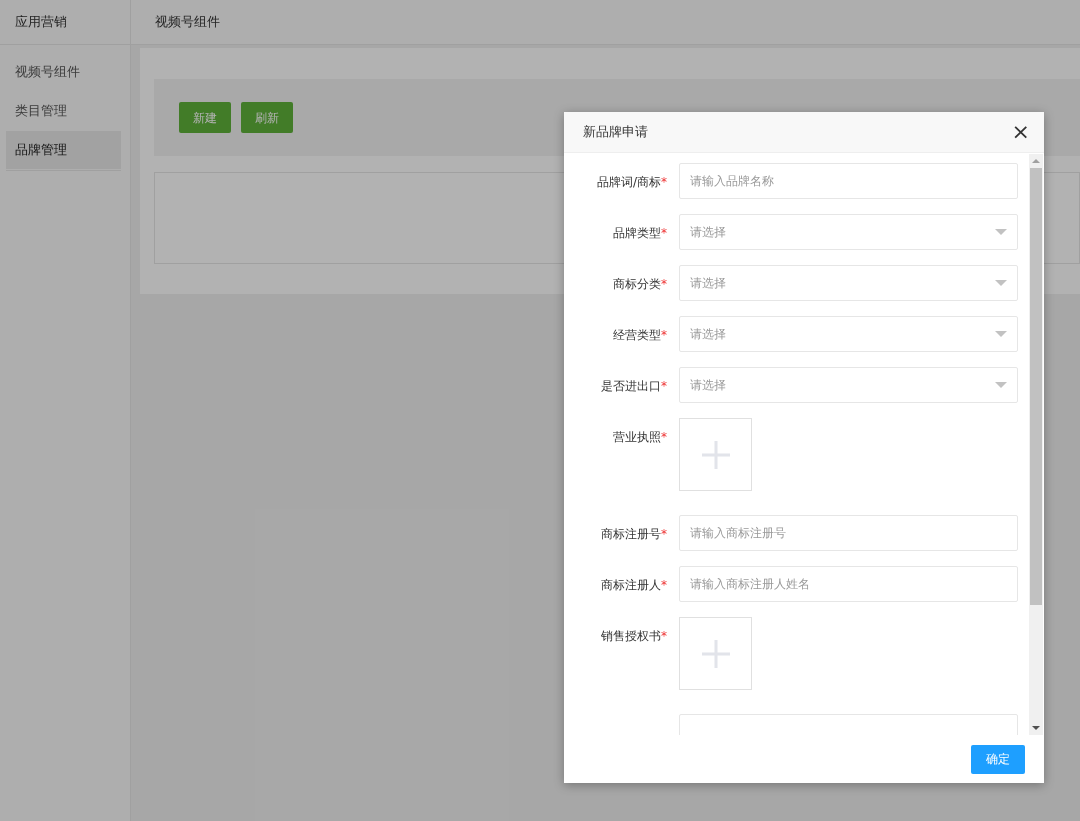 This screenshot has width=1080, height=821. Describe the element at coordinates (848, 584) in the screenshot. I see `input-field: 请输入商标注册人姓名` at that location.